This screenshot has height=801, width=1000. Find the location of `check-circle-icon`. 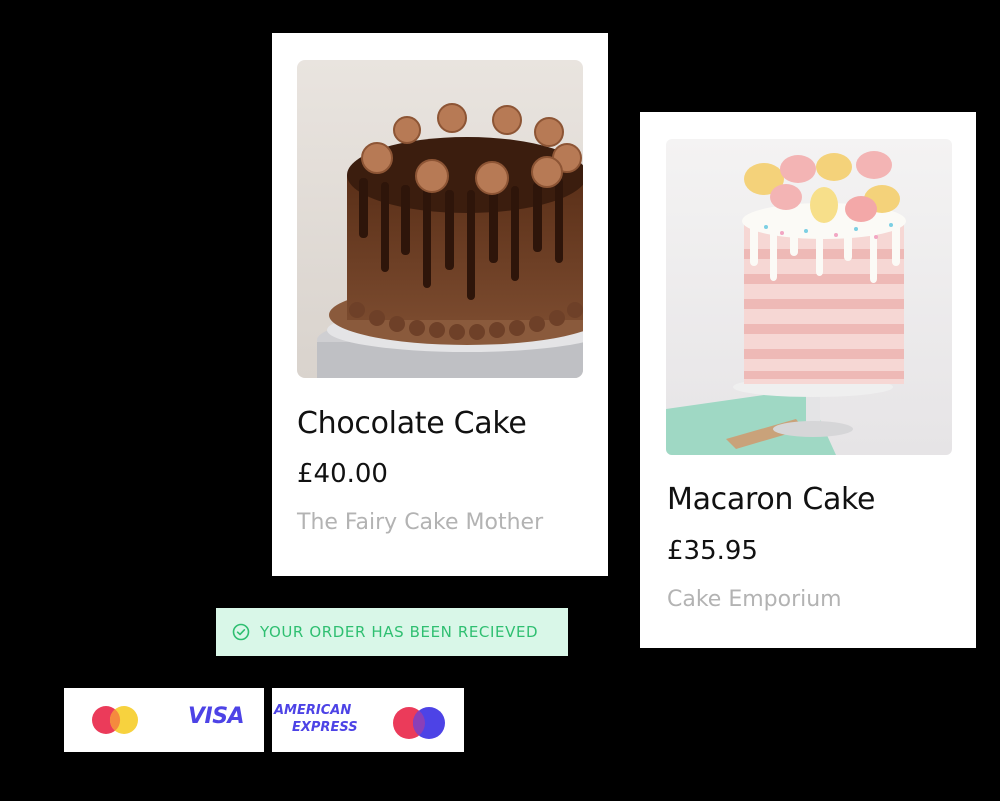

check-circle-icon is located at coordinates (241, 632).